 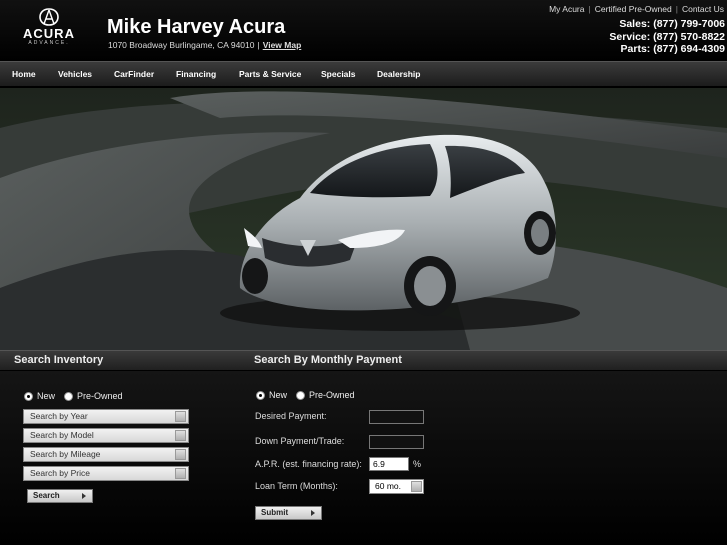 What do you see at coordinates (62, 435) in the screenshot?
I see `select-label: Search by Model` at bounding box center [62, 435].